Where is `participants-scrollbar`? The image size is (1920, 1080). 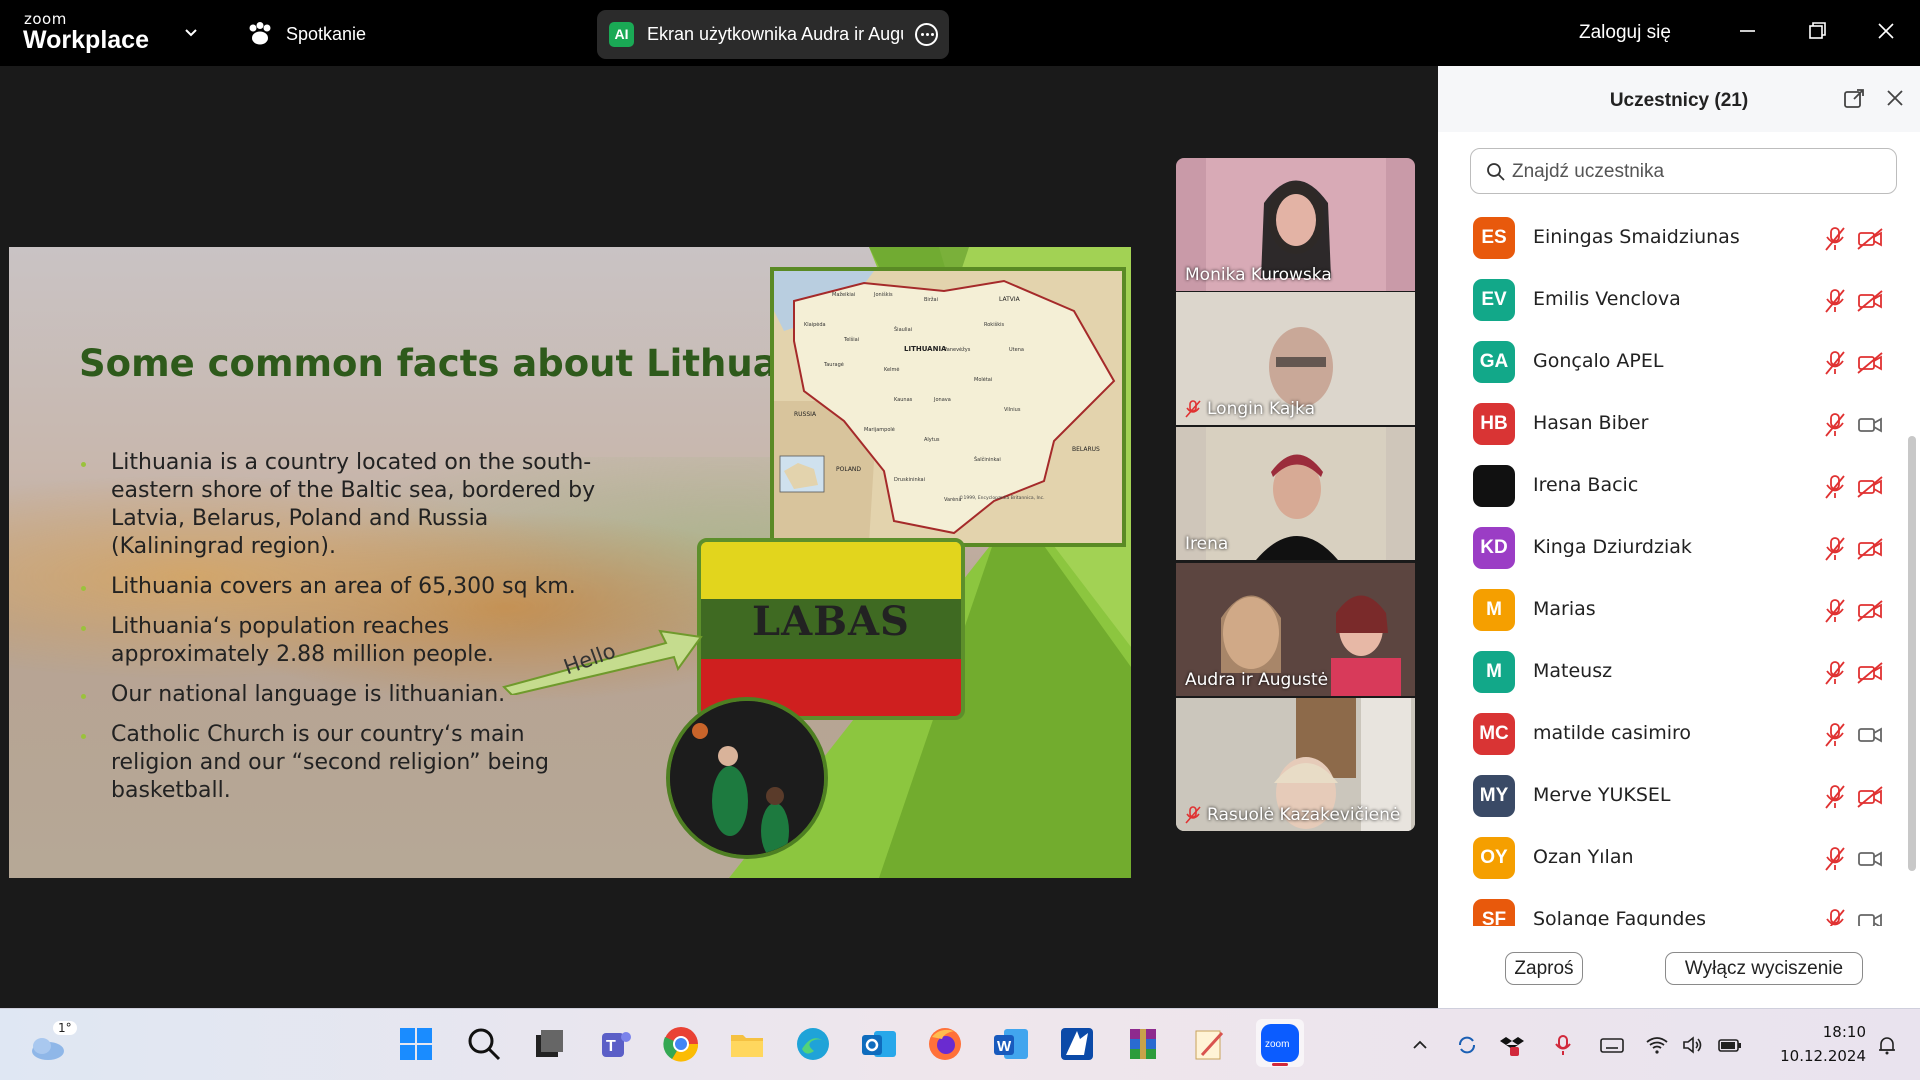
participants-scrollbar is located at coordinates (1912, 653).